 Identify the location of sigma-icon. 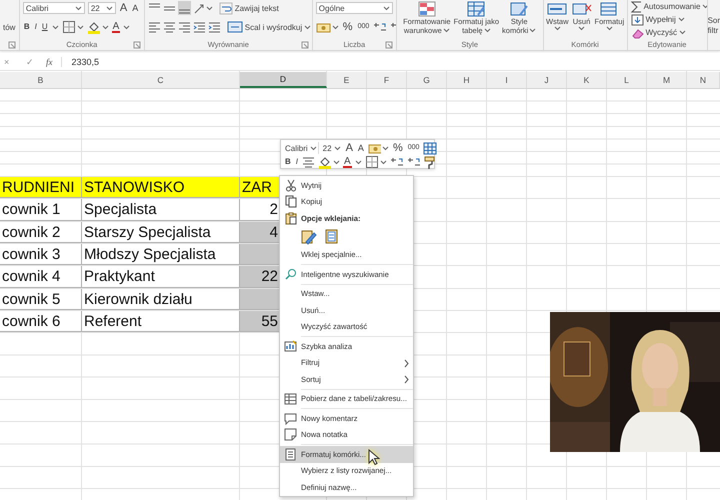
(636, 6).